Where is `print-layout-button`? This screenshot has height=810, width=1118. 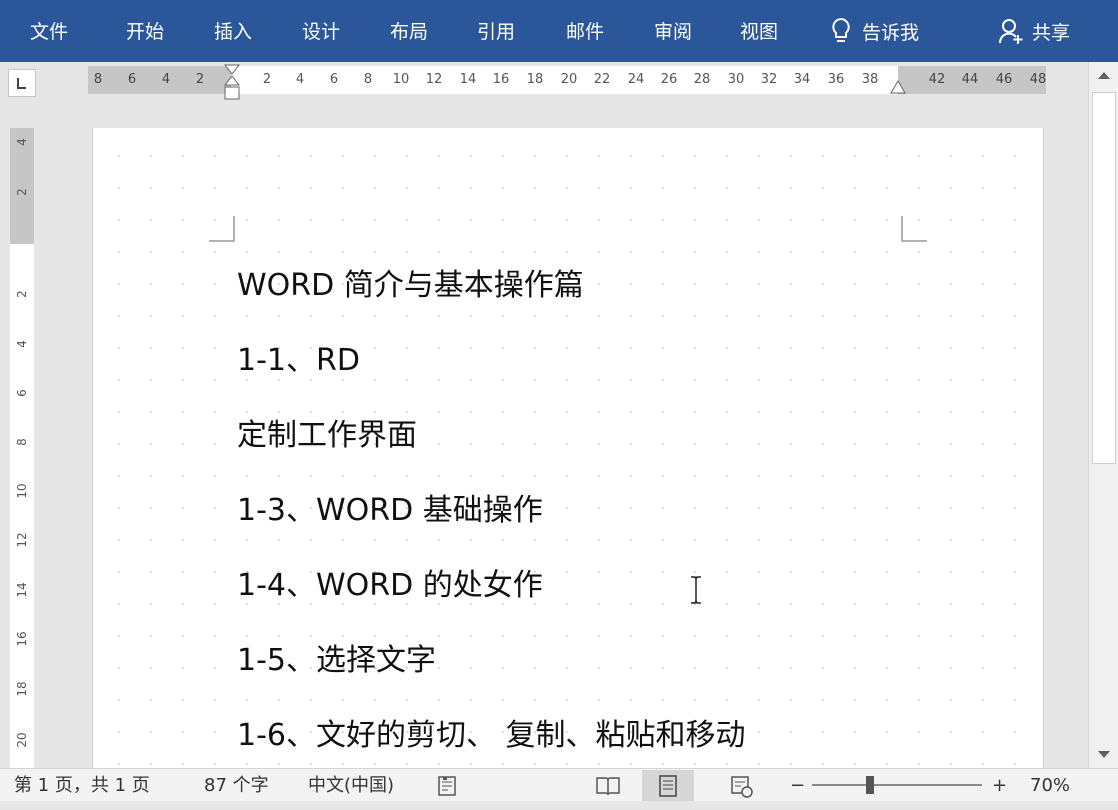
print-layout-button is located at coordinates (668, 785).